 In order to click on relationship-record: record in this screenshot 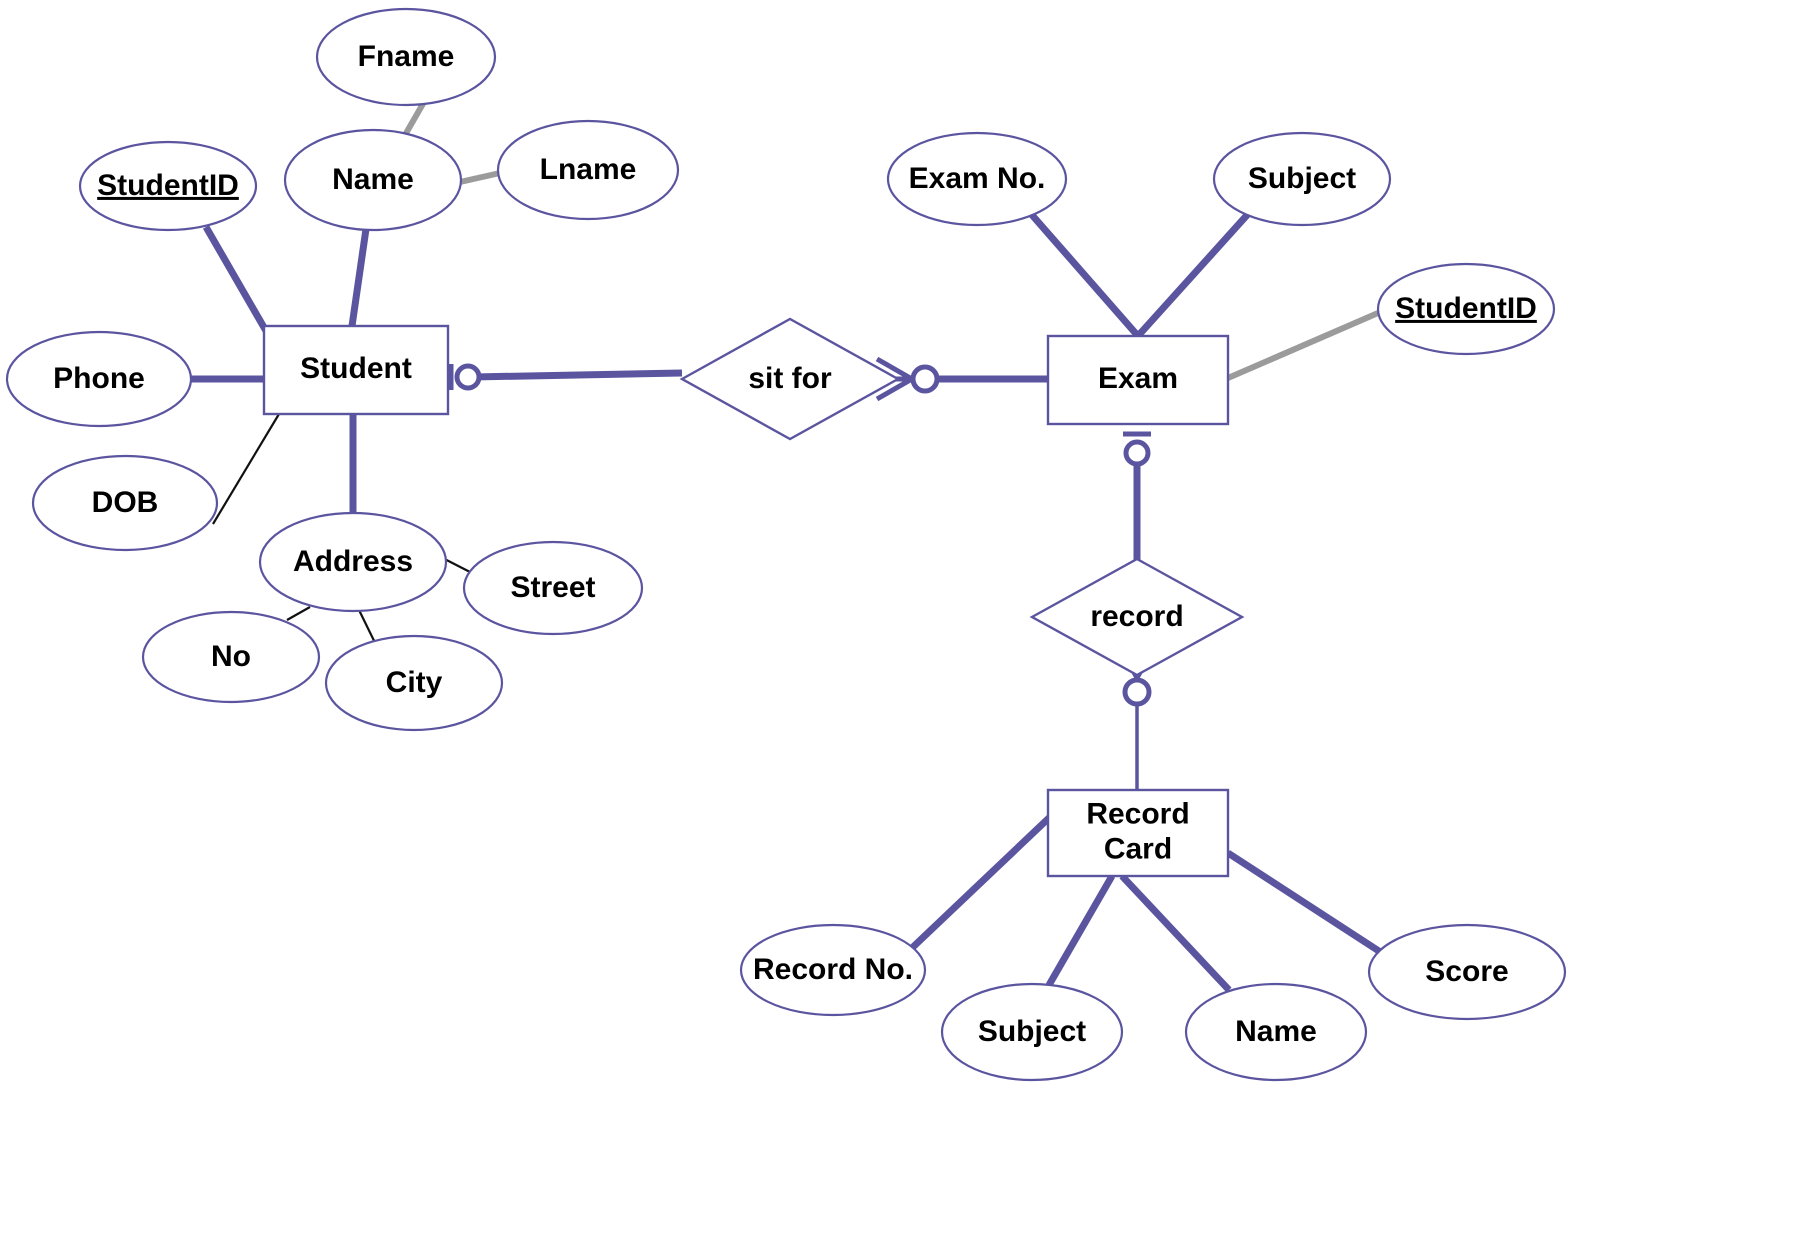, I will do `click(1137, 617)`.